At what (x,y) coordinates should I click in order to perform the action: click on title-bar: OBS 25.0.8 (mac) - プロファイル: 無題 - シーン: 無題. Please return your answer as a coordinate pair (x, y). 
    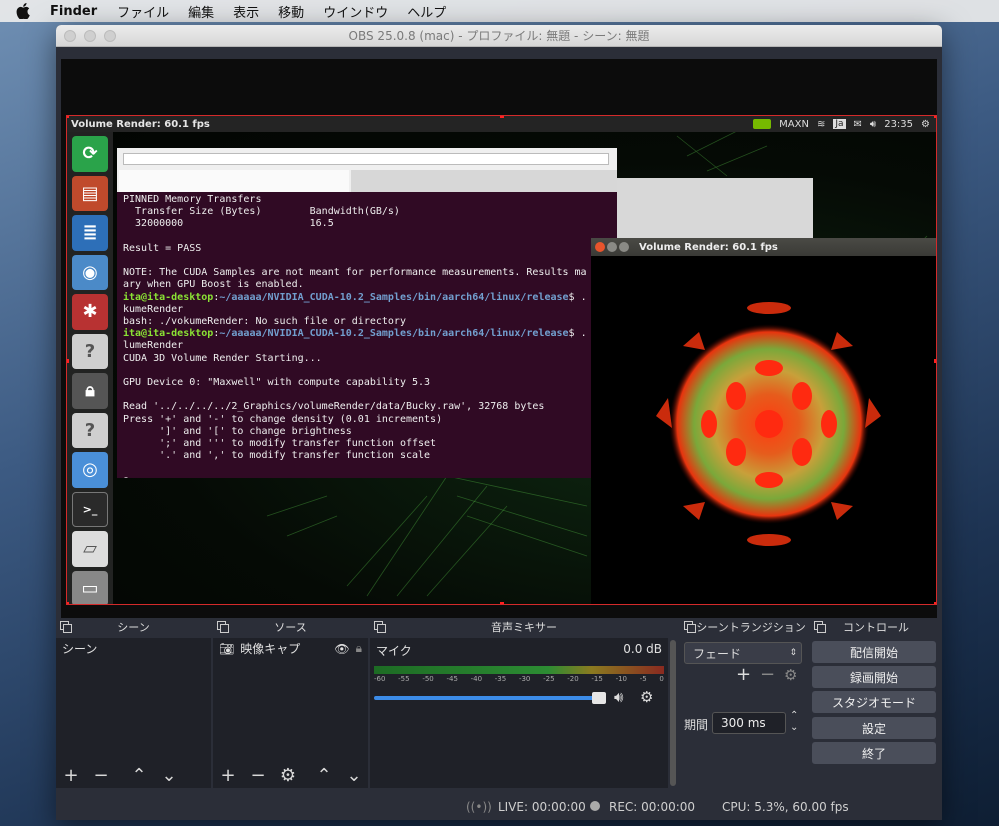
    Looking at the image, I should click on (499, 36).